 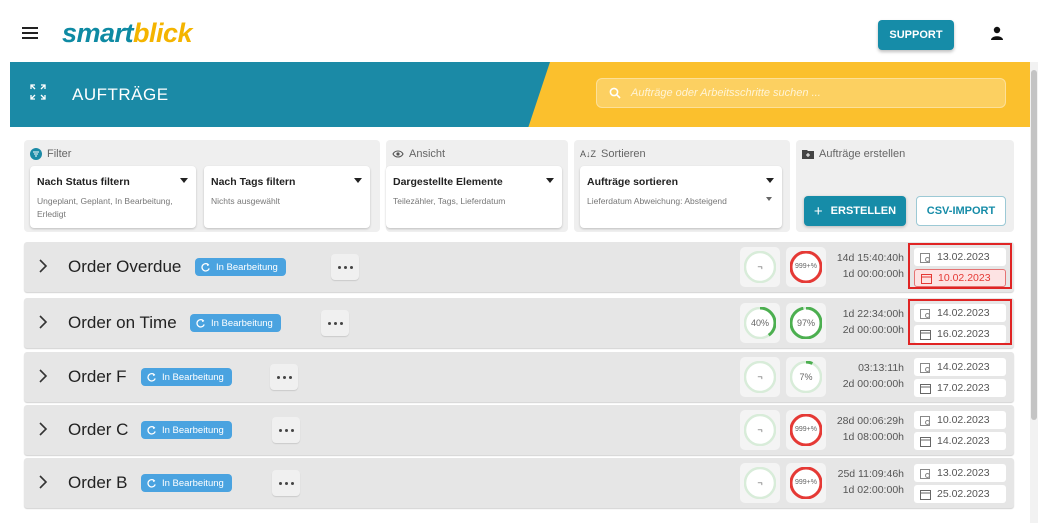 I want to click on create-header: Aufträge erstellen, so click(x=853, y=154).